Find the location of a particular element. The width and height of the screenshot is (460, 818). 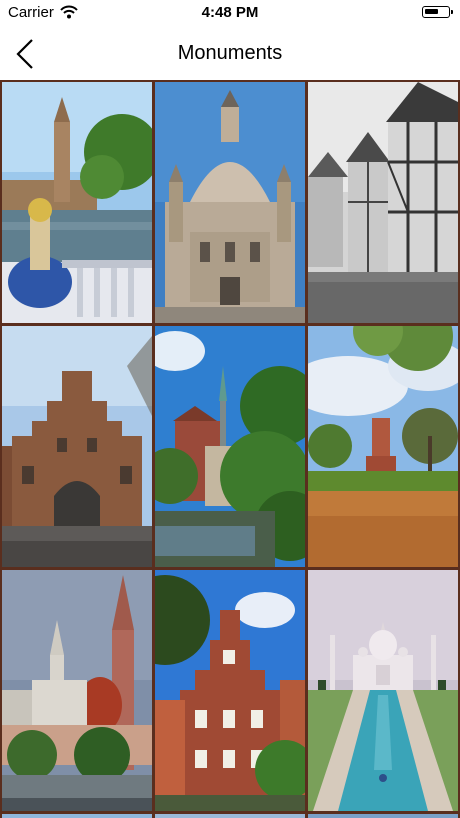

taj-mahal-photo is located at coordinates (383, 690).